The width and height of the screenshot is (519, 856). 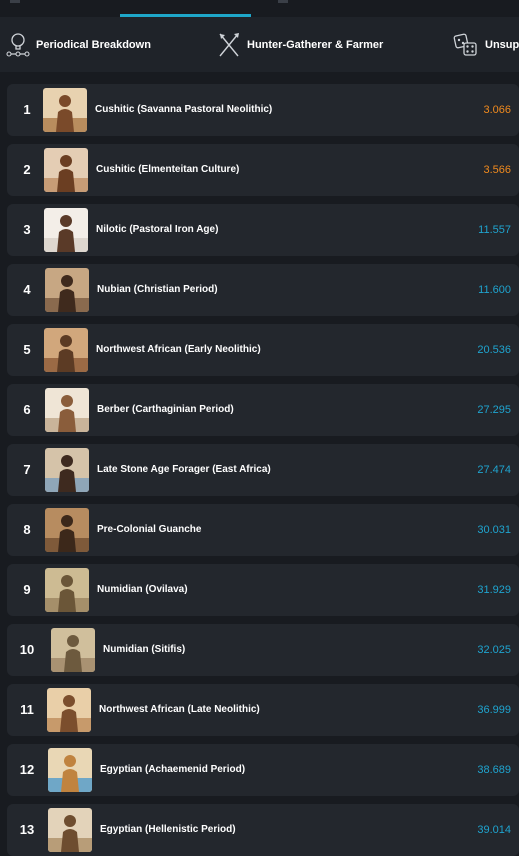 What do you see at coordinates (178, 349) in the screenshot?
I see `population-name: Northwest African (Early Neolithic)` at bounding box center [178, 349].